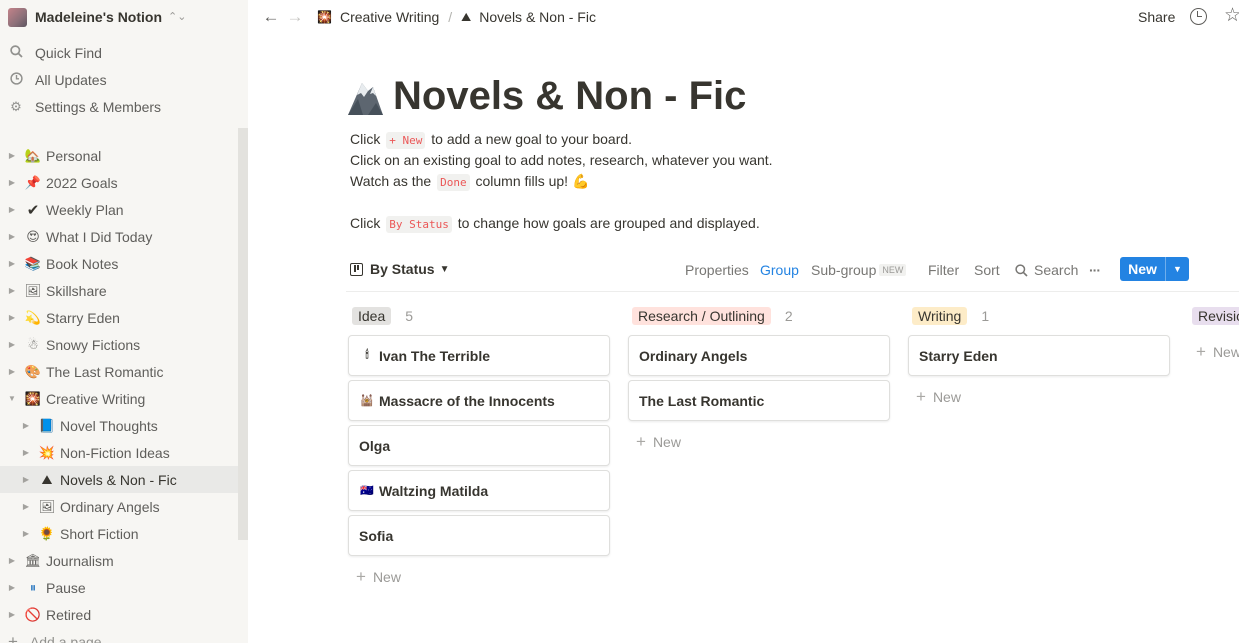 The height and width of the screenshot is (643, 1239). What do you see at coordinates (528, 17) in the screenshot?
I see `breadcrumb-novels-non-fic: ⛰ Novels & Non - Fic` at bounding box center [528, 17].